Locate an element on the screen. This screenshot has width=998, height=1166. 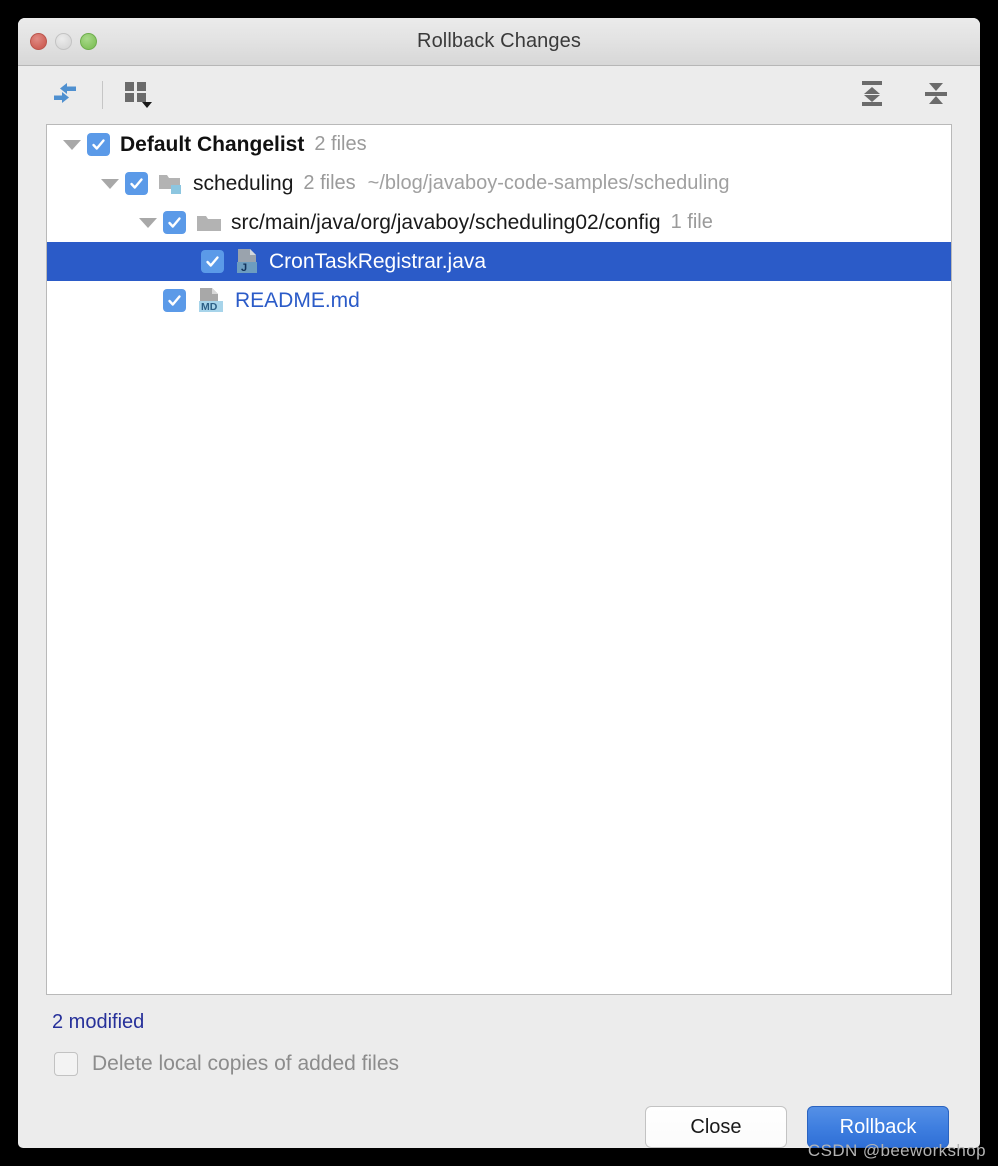
expand-all-icon is located at coordinates (872, 95).